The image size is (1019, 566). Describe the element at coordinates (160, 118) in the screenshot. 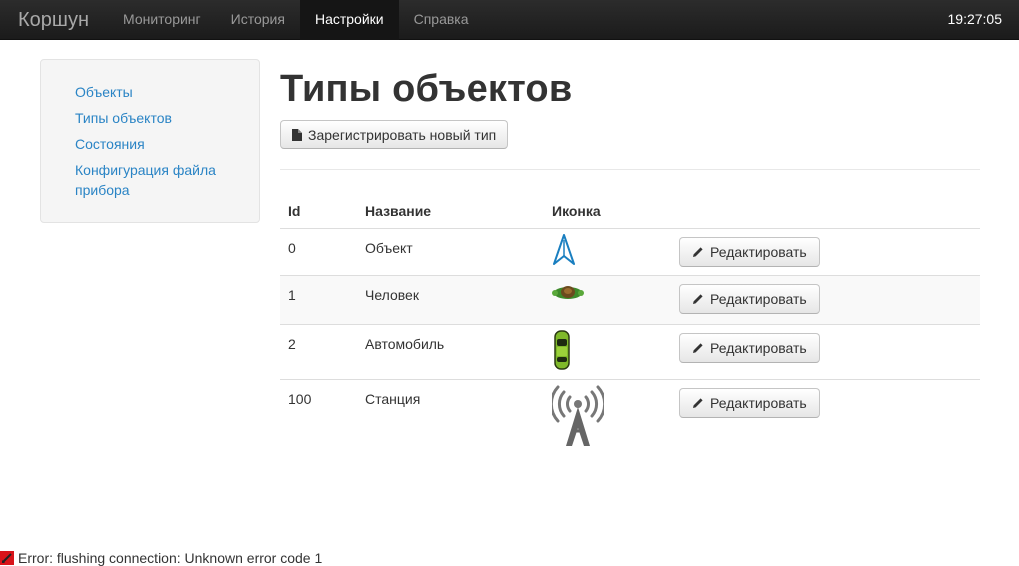

I see `sidebar-item-object-types: Типы объектов` at that location.